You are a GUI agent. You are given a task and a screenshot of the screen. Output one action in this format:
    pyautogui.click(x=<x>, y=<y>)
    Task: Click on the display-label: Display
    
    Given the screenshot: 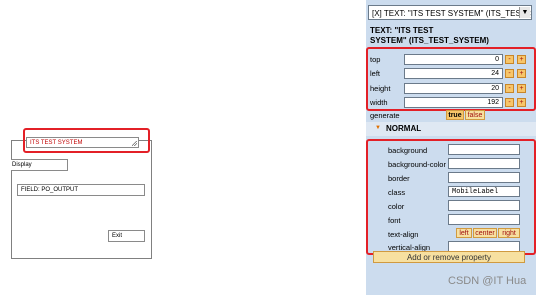 What is the action you would take?
    pyautogui.click(x=39, y=165)
    